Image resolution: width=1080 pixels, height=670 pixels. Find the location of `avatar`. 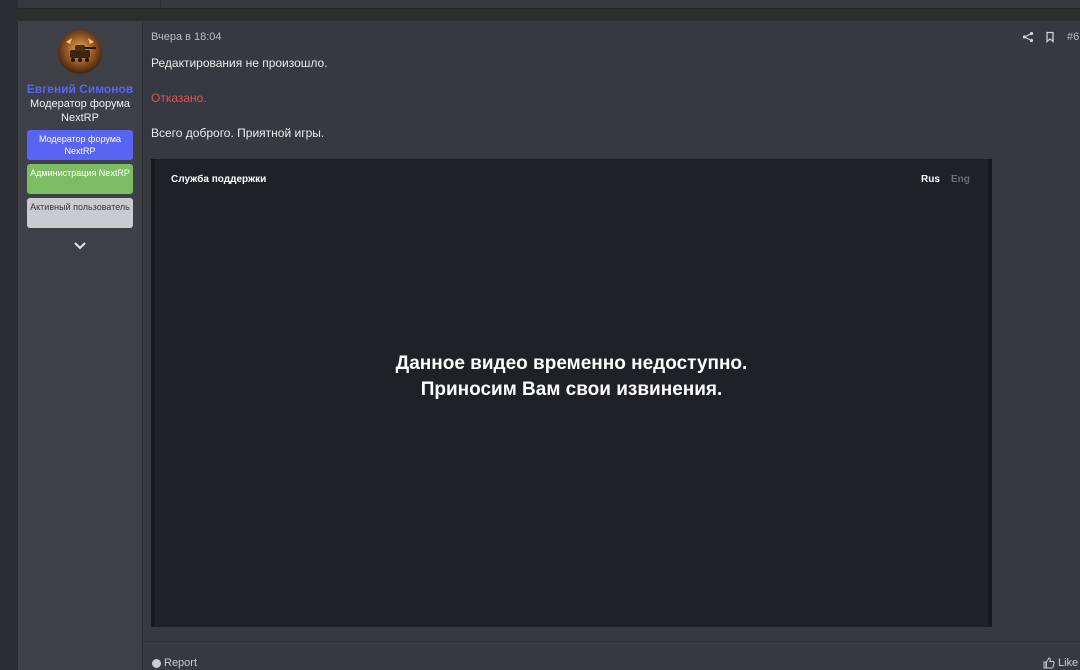

avatar is located at coordinates (80, 52).